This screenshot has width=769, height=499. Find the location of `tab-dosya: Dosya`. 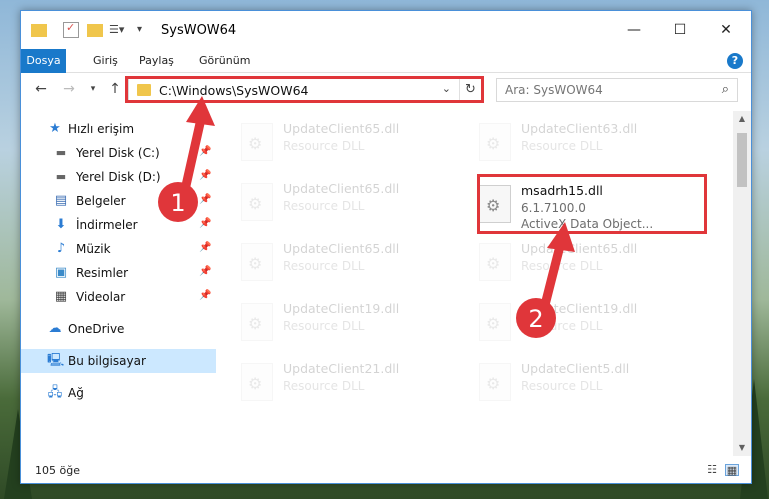

tab-dosya: Dosya is located at coordinates (43, 61).